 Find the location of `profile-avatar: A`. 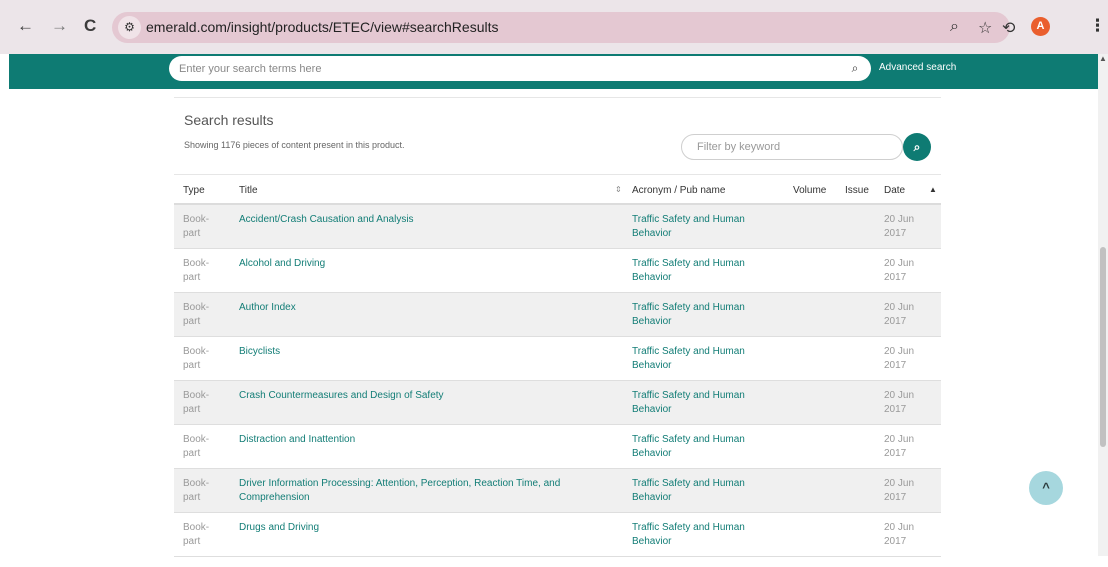

profile-avatar: A is located at coordinates (1040, 26).